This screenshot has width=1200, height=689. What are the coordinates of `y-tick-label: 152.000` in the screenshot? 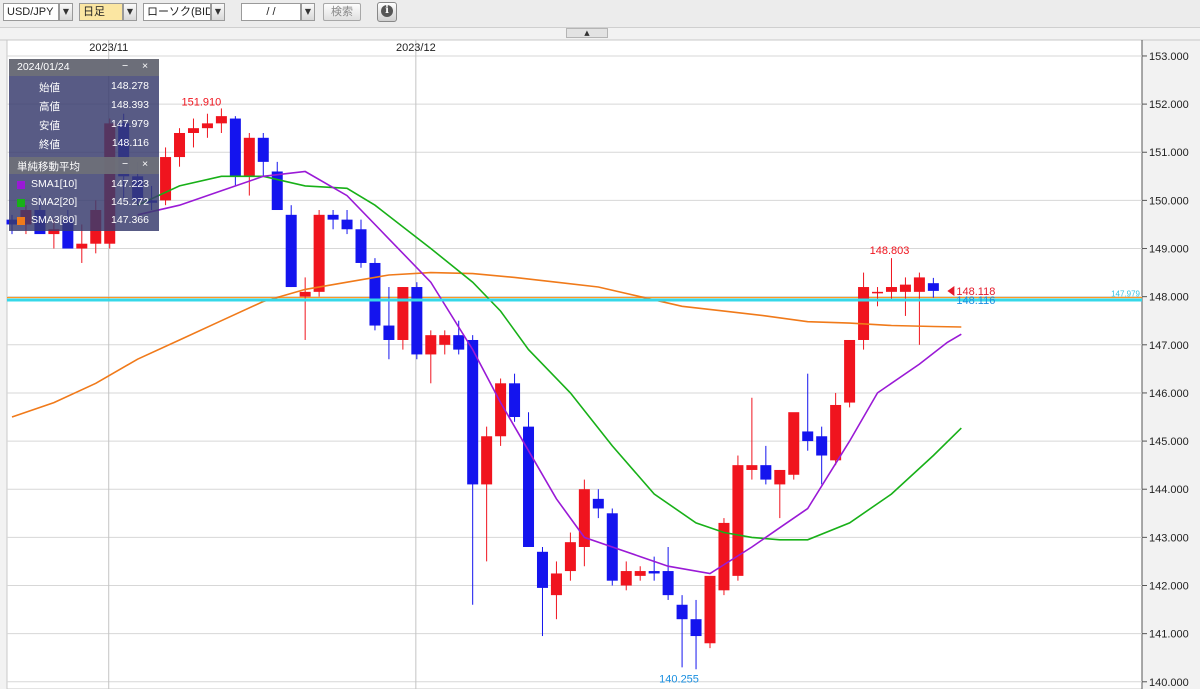 It's located at (1169, 105).